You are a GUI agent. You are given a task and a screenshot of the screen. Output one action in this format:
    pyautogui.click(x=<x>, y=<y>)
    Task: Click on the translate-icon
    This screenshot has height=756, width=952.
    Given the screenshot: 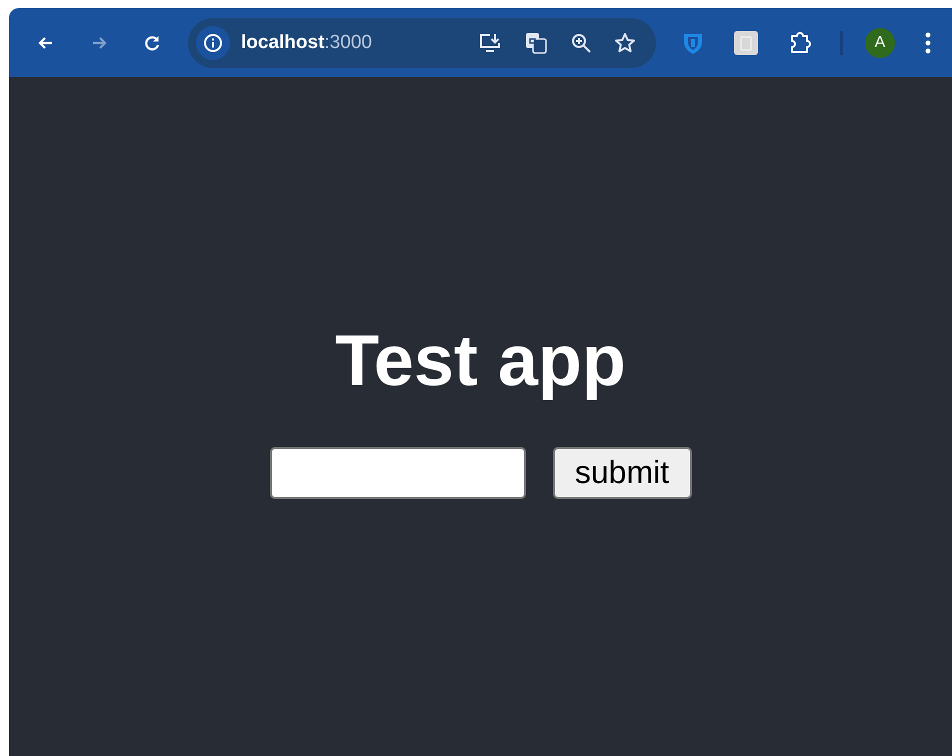 What is the action you would take?
    pyautogui.click(x=536, y=42)
    